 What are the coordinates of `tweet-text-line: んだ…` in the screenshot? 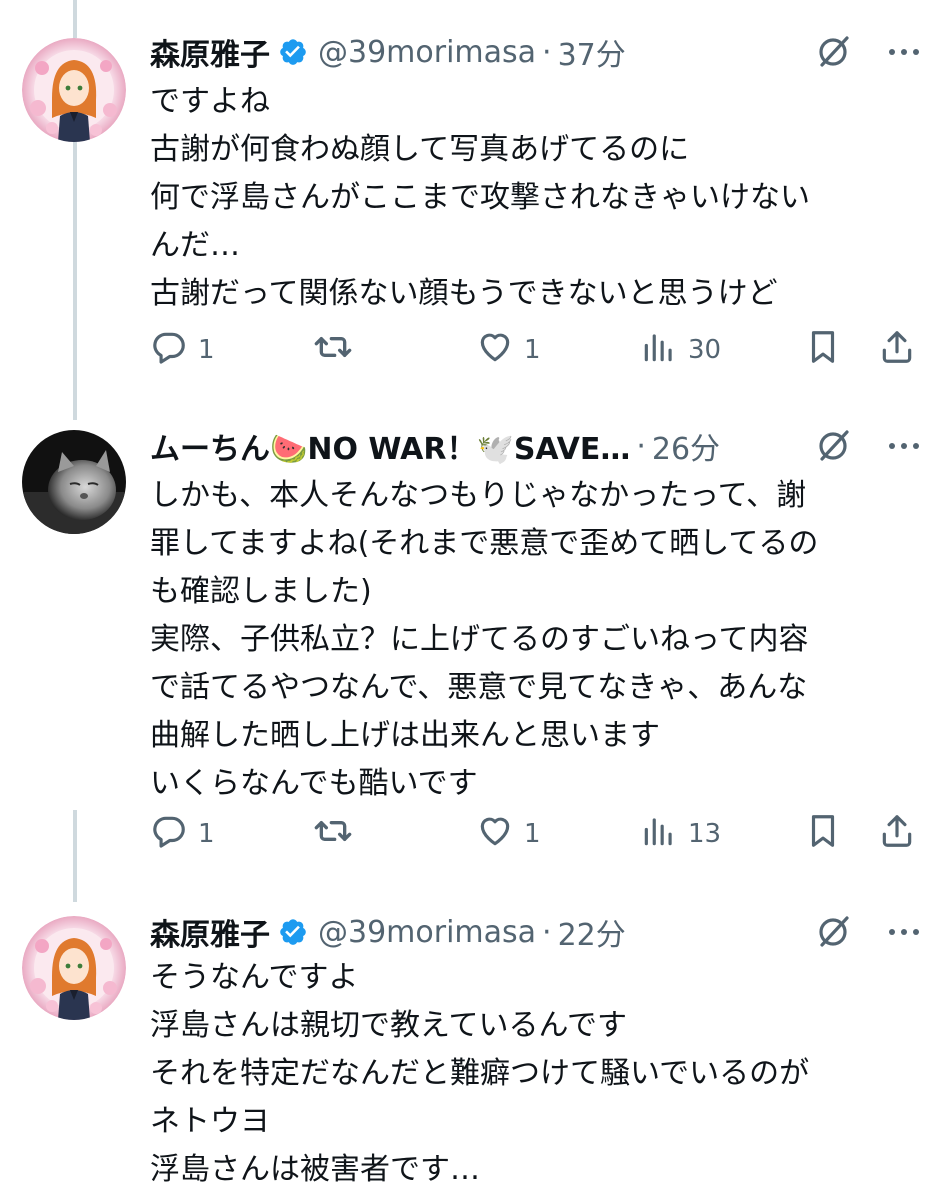 It's located at (195, 245).